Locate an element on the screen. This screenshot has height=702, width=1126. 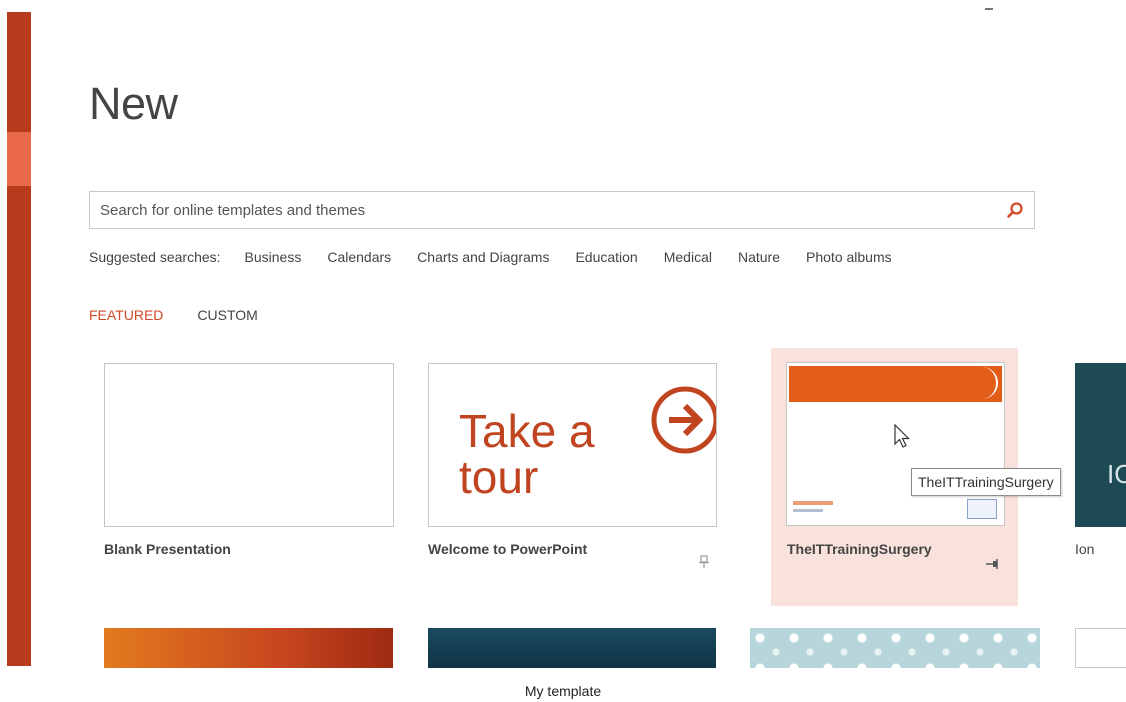
pinned-icon is located at coordinates (992, 564).